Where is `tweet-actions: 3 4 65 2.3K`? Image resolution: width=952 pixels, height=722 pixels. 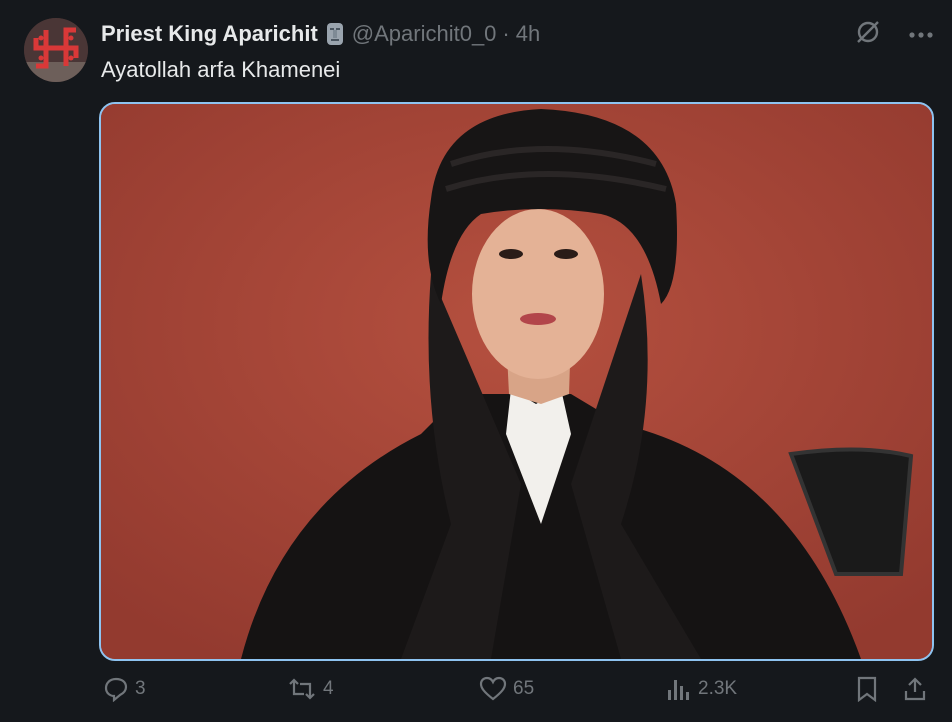
tweet-actions: 3 4 65 2.3K is located at coordinates (476, 694).